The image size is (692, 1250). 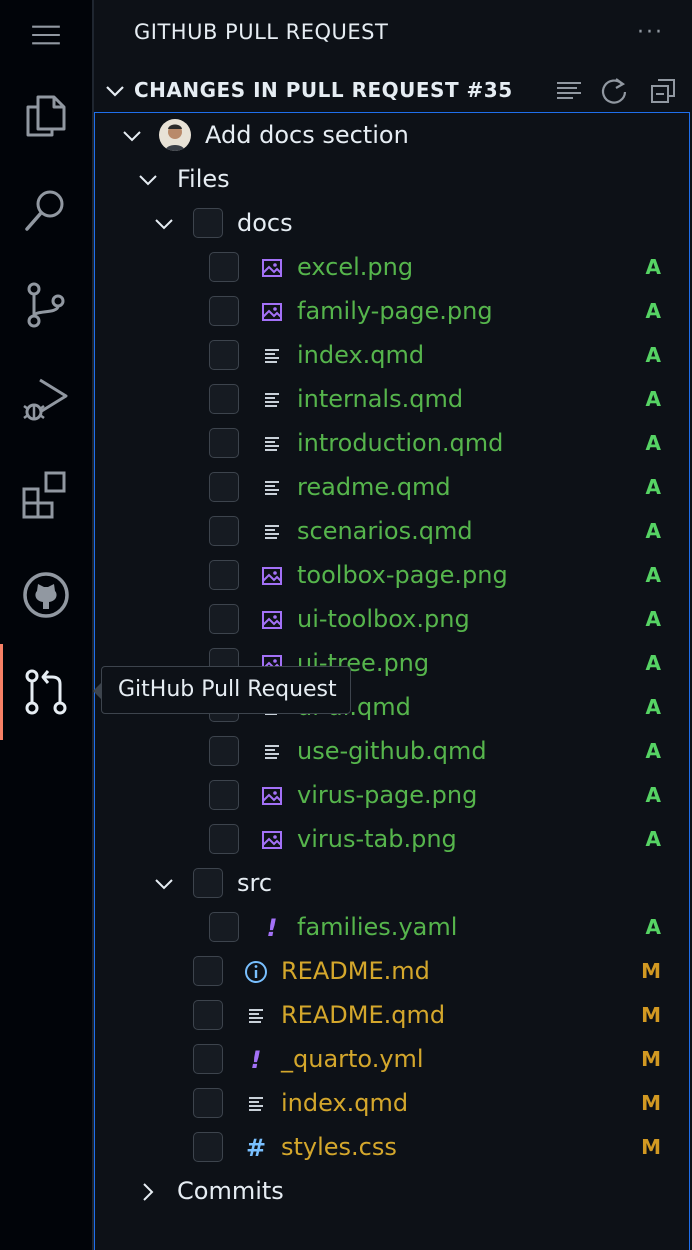 I want to click on activity-extensions, so click(x=46, y=495).